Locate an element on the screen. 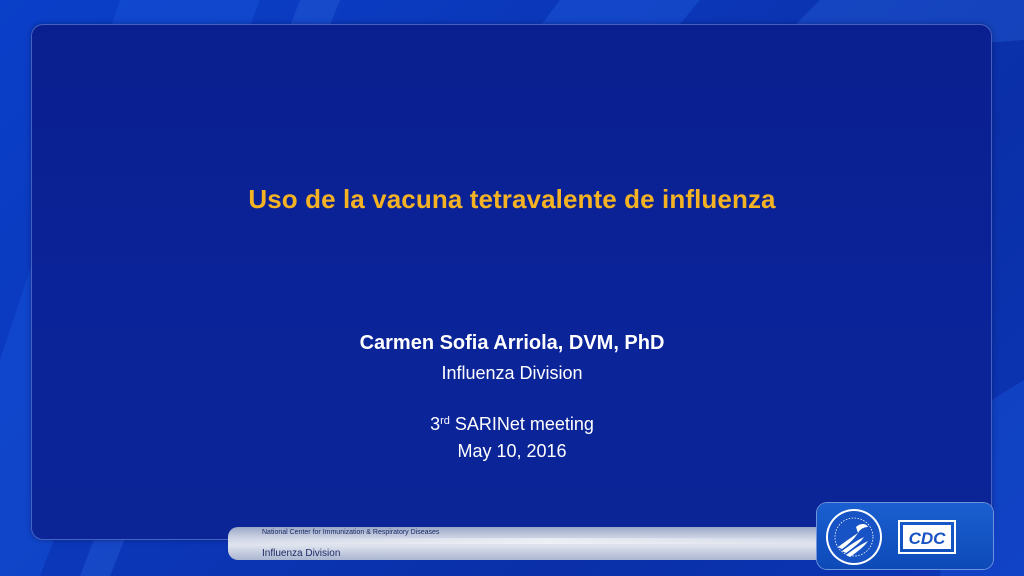 The height and width of the screenshot is (576, 1024). cdc-logo-text: CDC is located at coordinates (928, 538).